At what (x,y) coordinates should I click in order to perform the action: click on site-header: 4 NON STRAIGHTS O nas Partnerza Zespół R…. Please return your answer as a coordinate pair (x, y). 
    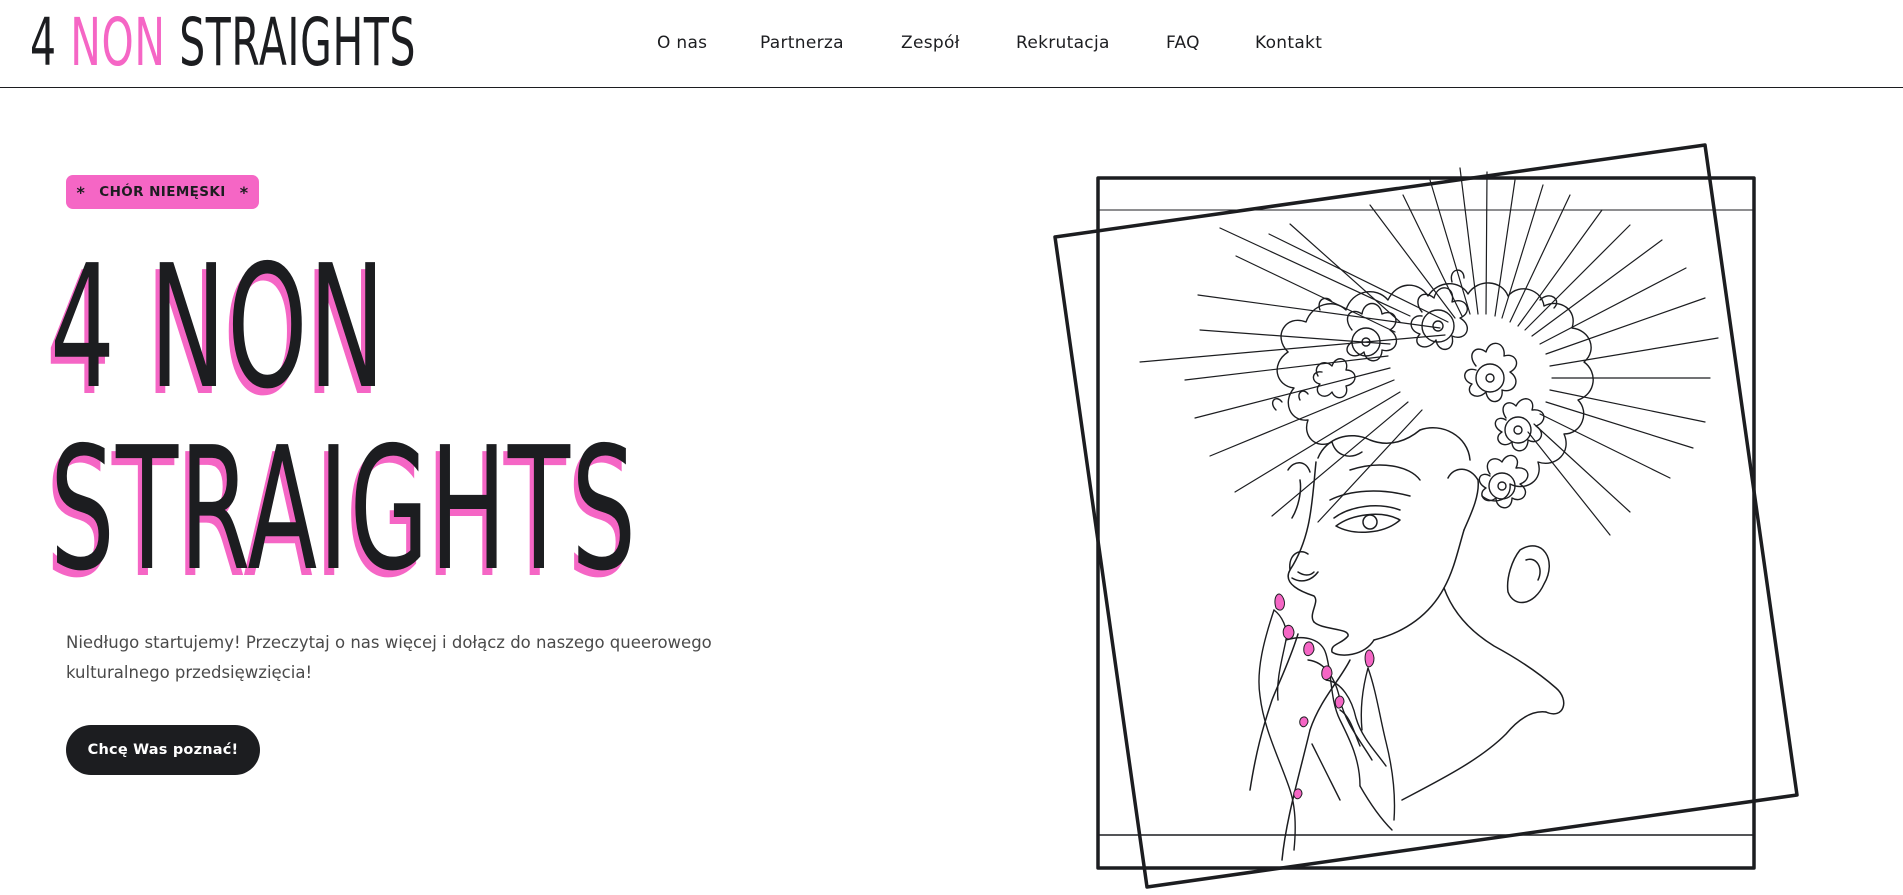
    Looking at the image, I should click on (951, 44).